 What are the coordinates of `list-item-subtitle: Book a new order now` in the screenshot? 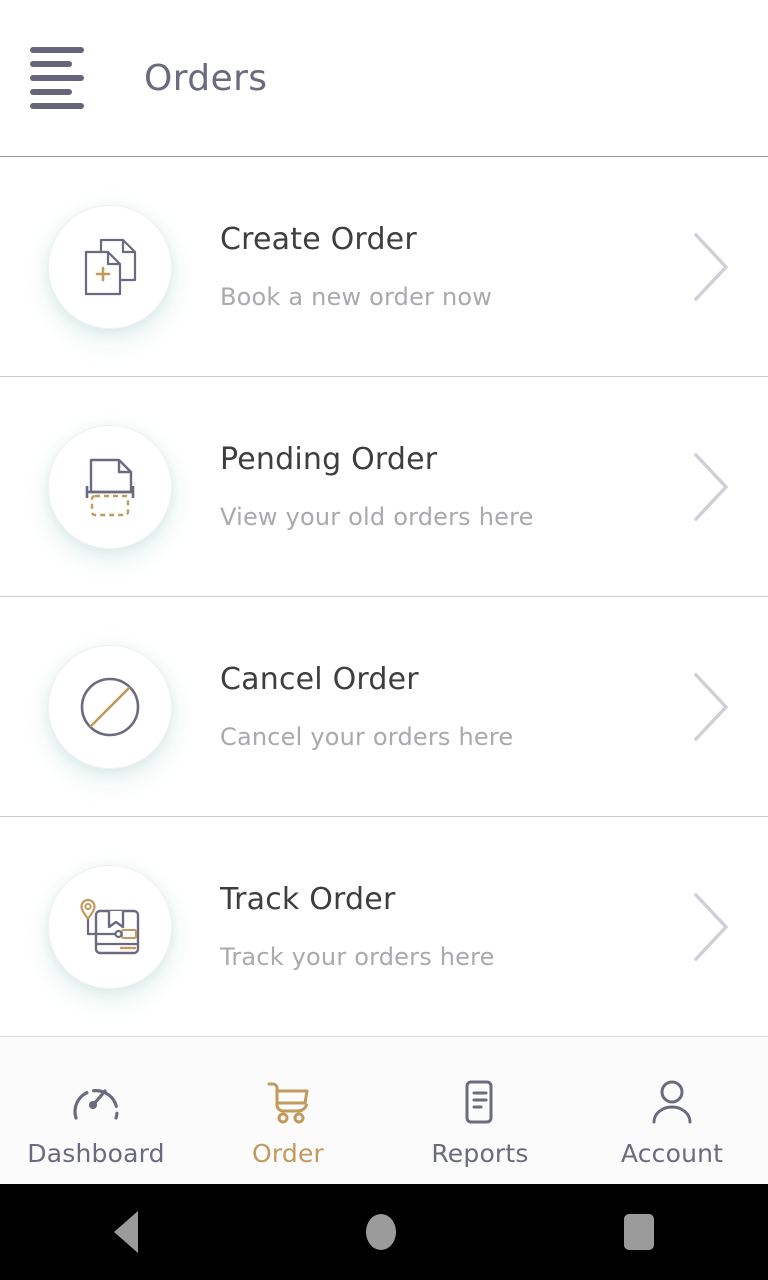 It's located at (356, 297).